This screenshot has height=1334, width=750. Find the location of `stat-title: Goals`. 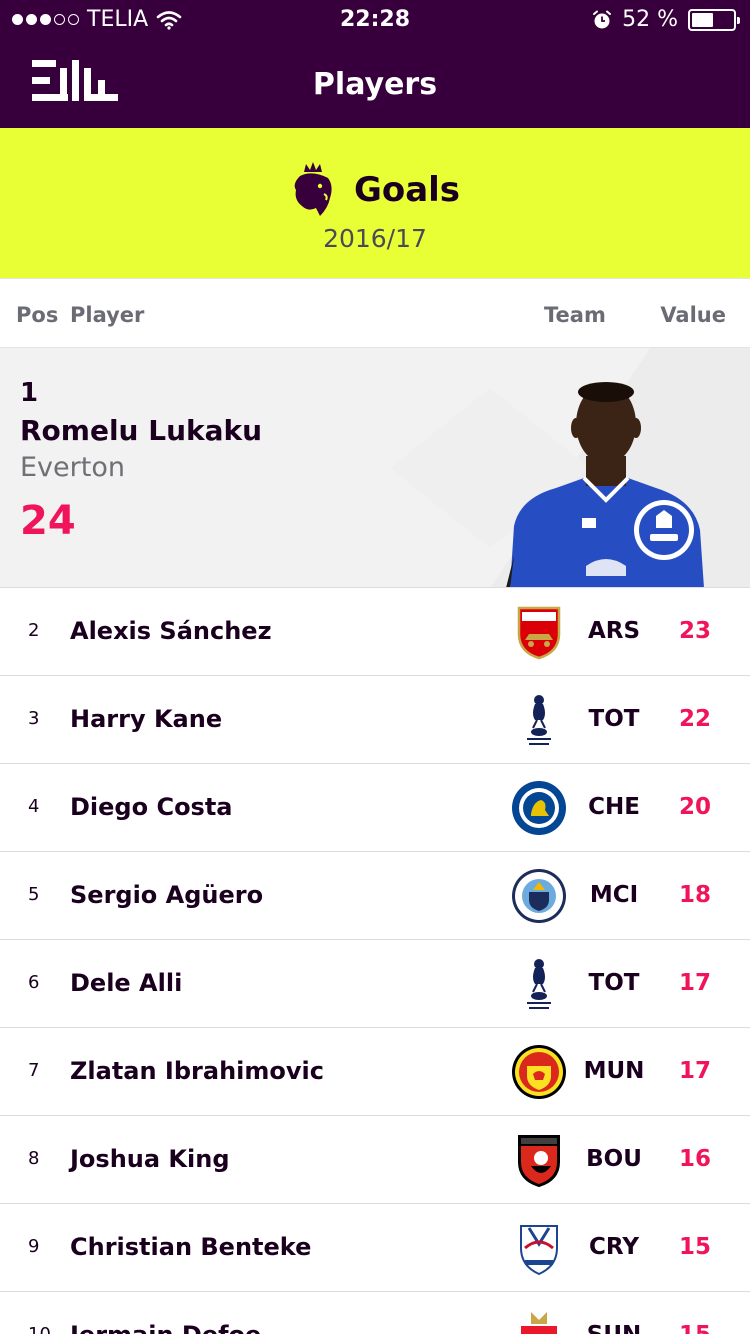

stat-title: Goals is located at coordinates (407, 190).